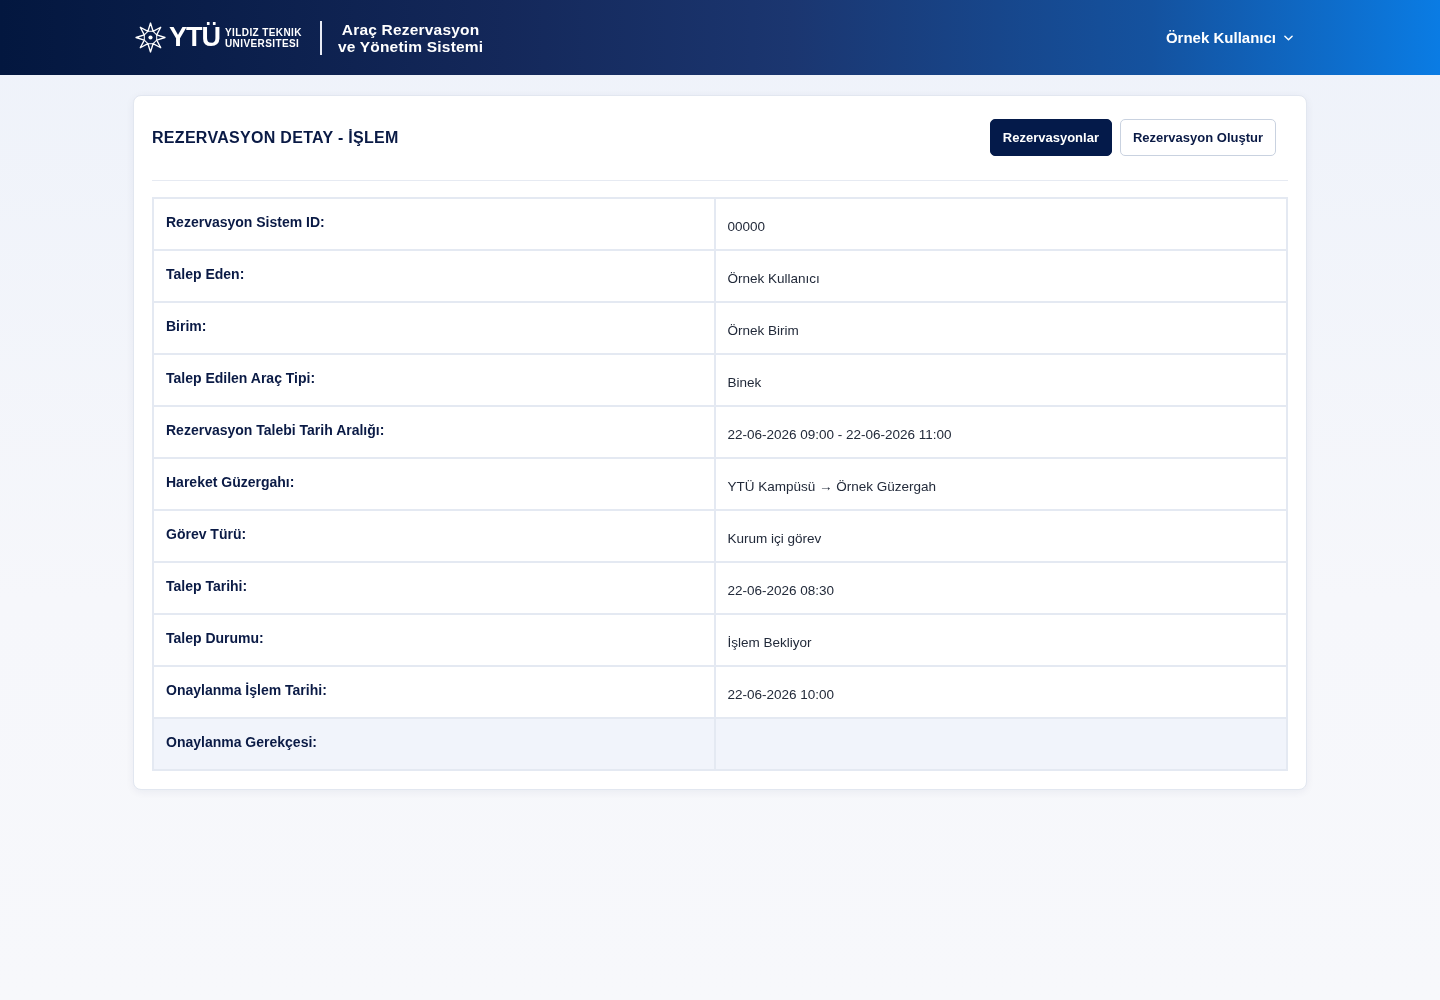  Describe the element at coordinates (1229, 37) in the screenshot. I see `user-menu-button: Örnek Kullanıcı` at that location.